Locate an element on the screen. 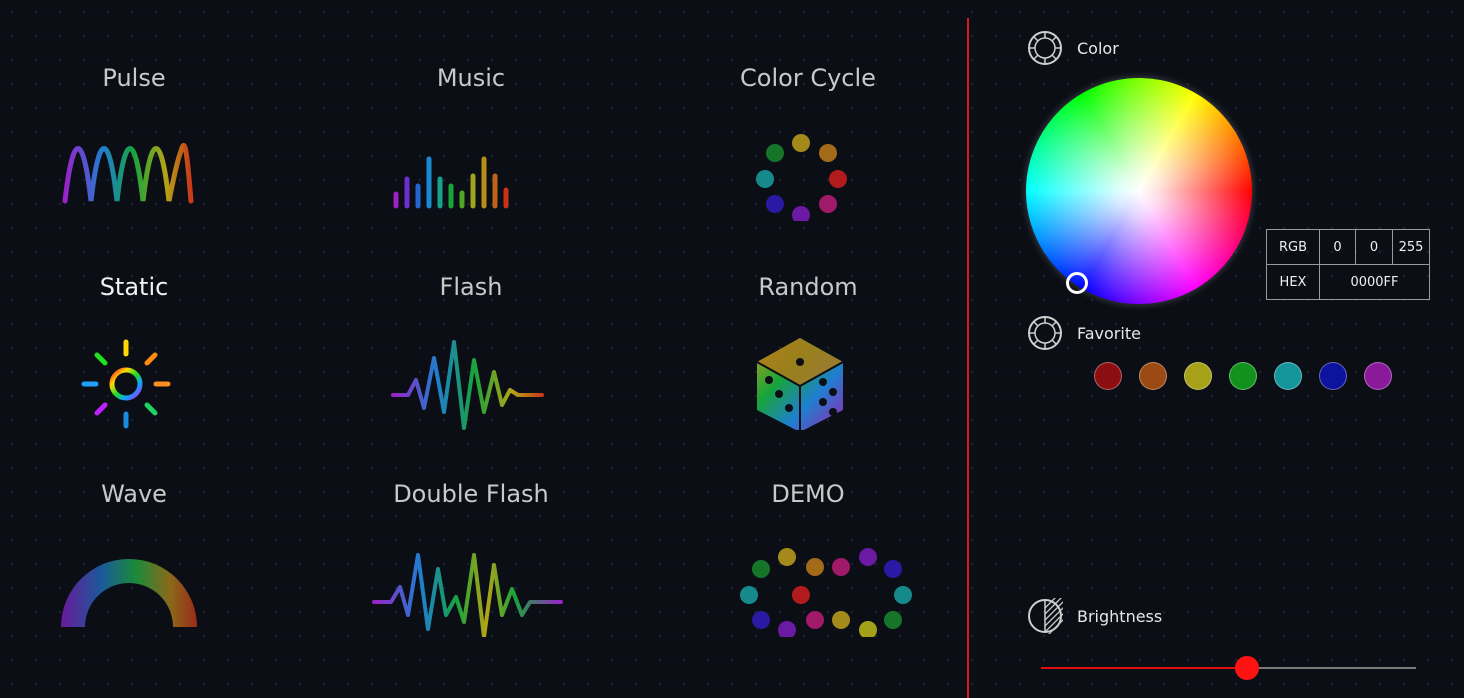  mode-label: Double Flash is located at coordinates (471, 494).